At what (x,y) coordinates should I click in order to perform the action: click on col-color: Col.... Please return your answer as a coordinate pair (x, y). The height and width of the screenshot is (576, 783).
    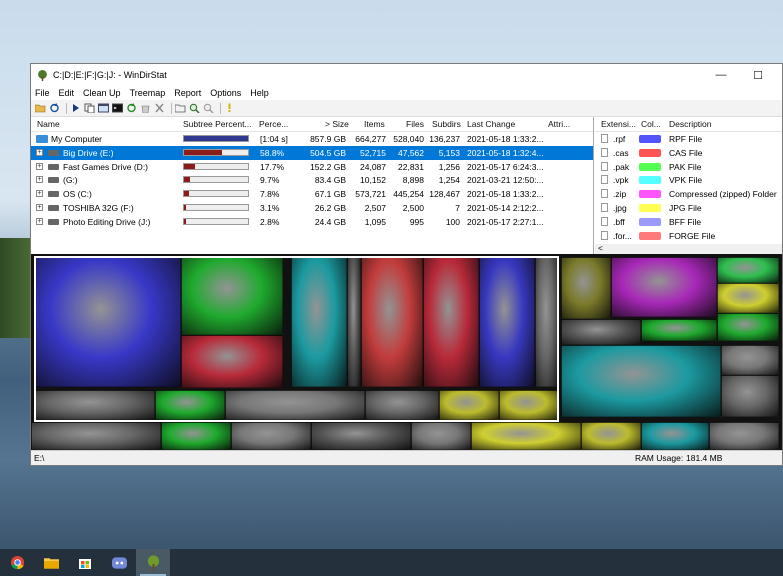
    Looking at the image, I should click on (651, 124).